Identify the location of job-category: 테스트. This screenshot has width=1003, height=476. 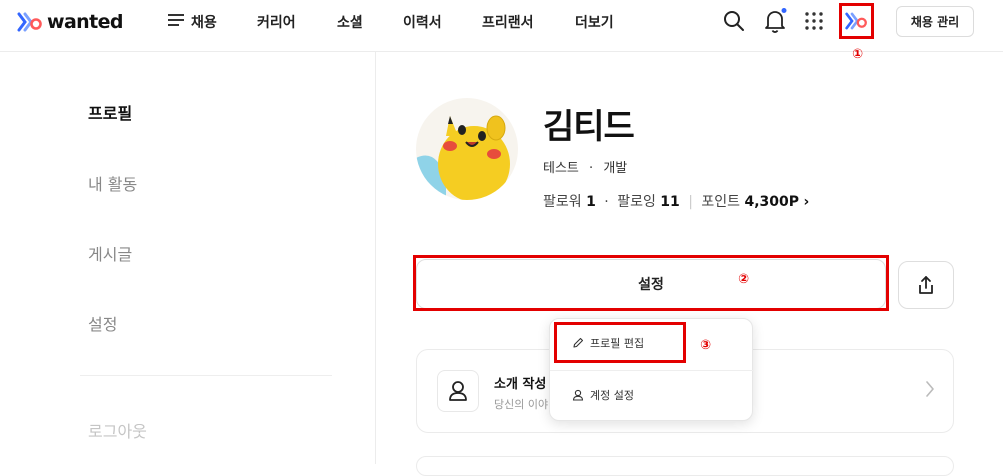
(561, 168).